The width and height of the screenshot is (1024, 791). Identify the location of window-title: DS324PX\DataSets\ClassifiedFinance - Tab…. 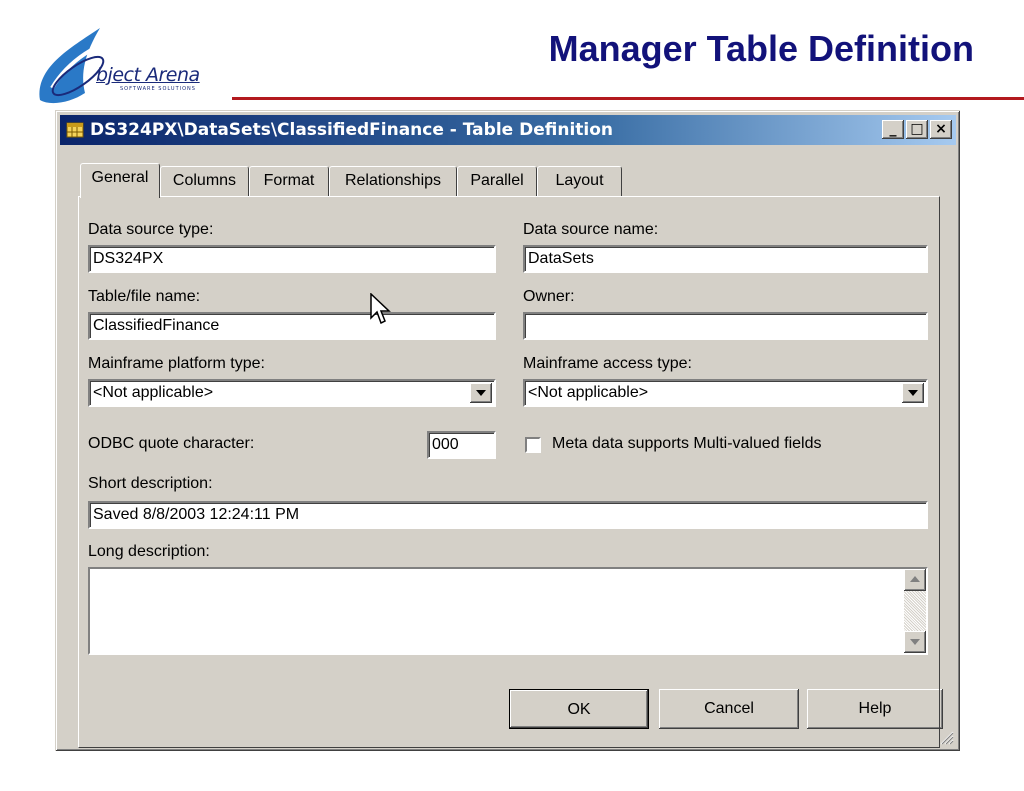
(352, 130).